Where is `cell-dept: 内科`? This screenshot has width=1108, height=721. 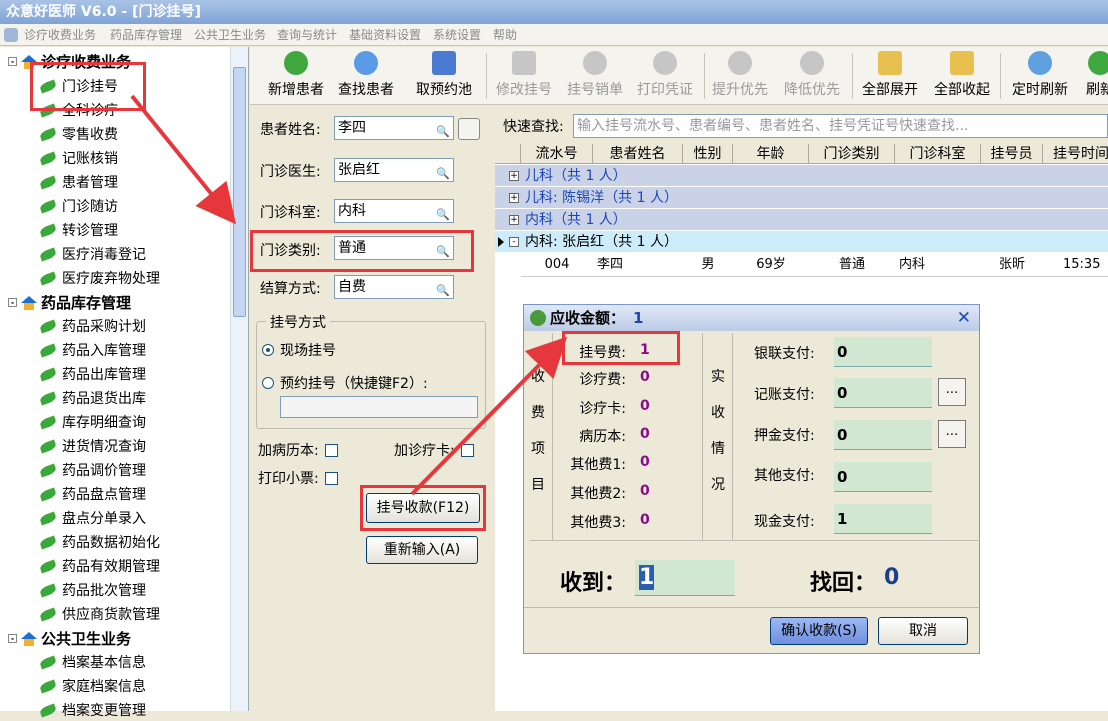 cell-dept: 内科 is located at coordinates (938, 265).